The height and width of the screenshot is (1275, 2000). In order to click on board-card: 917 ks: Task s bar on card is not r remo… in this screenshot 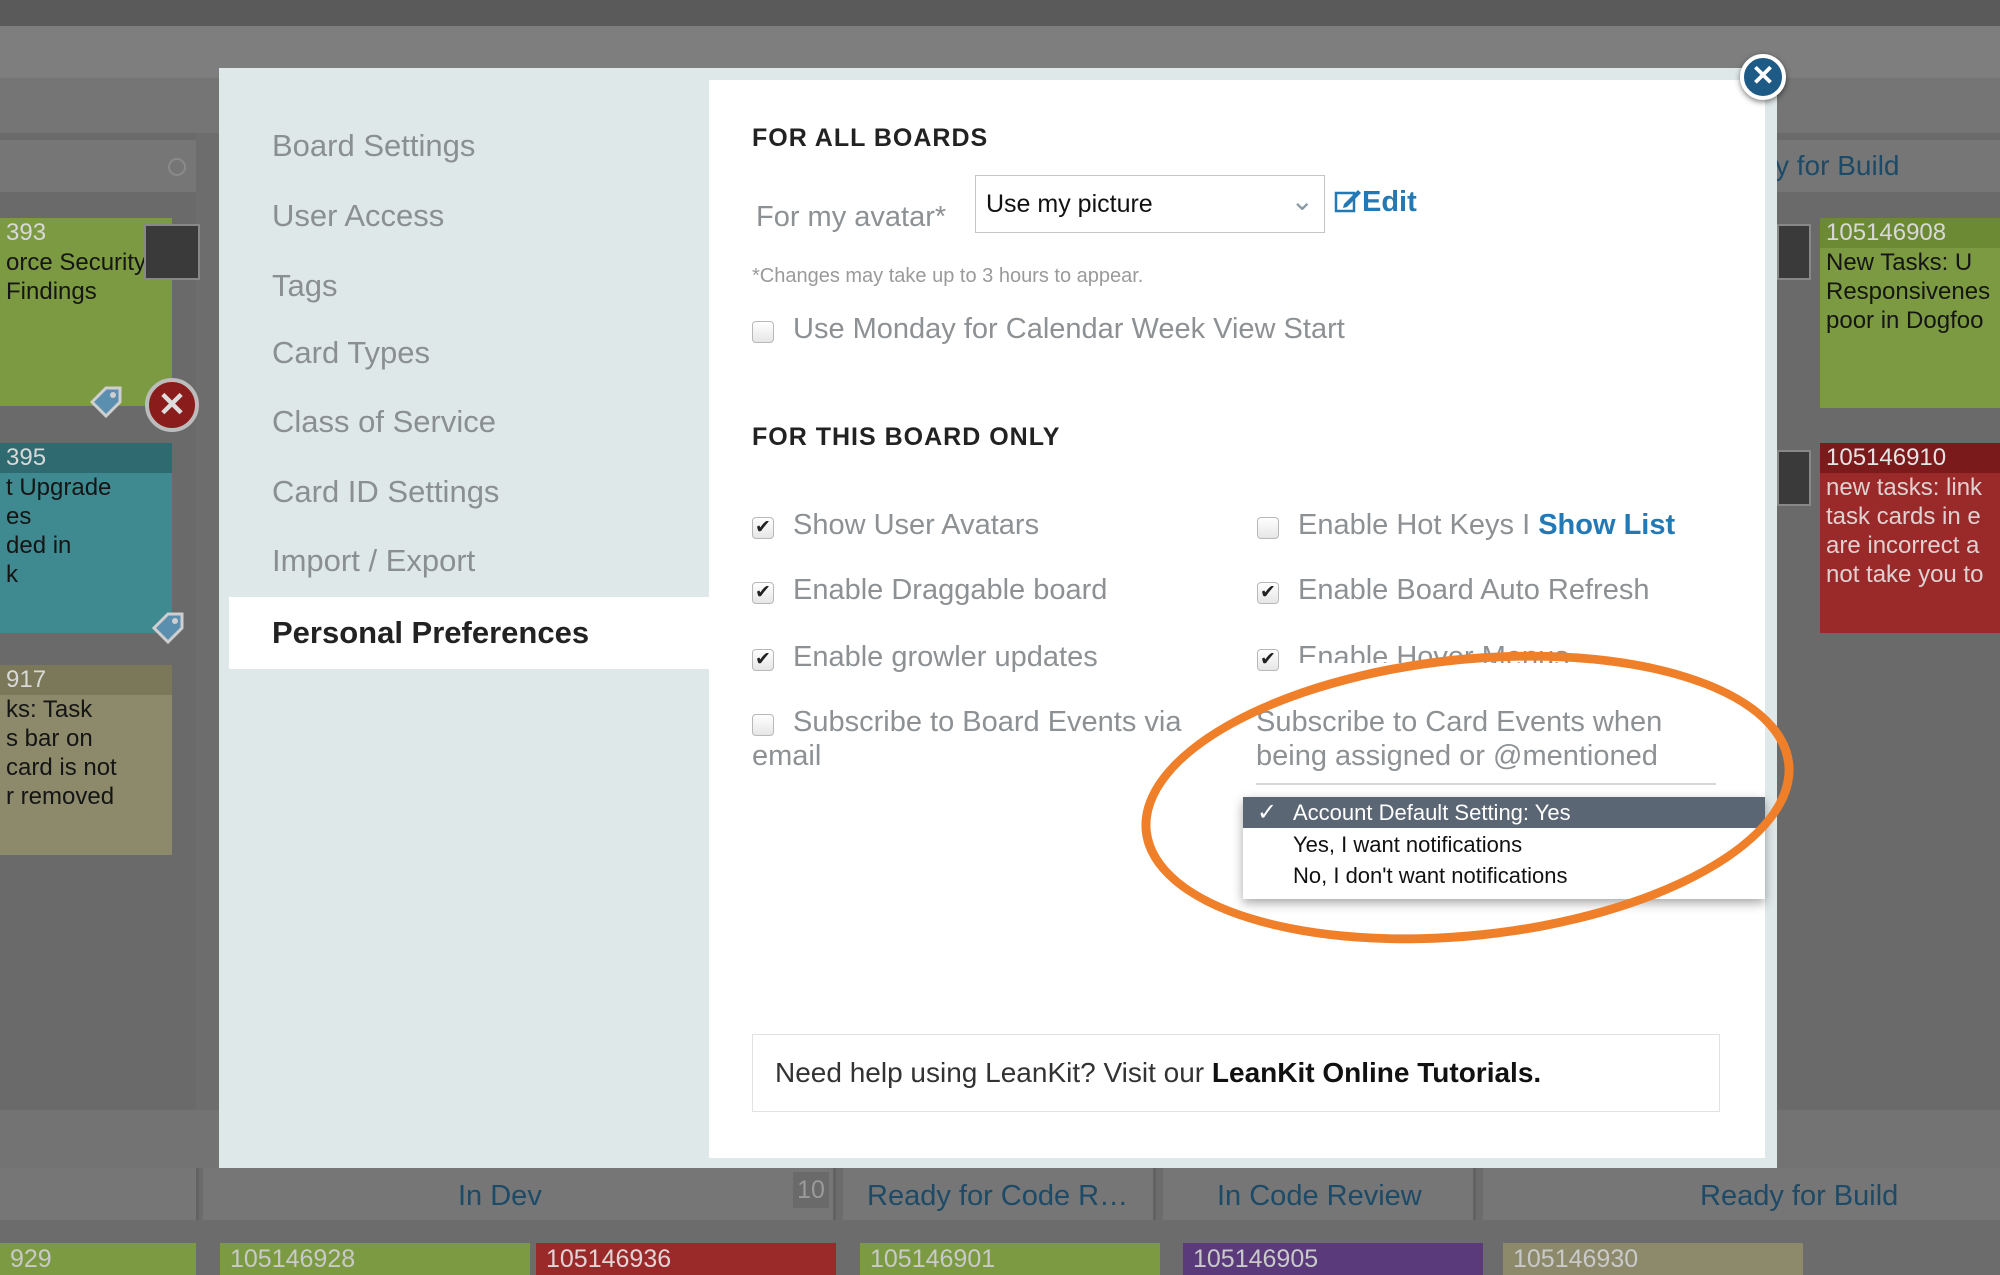, I will do `click(86, 760)`.